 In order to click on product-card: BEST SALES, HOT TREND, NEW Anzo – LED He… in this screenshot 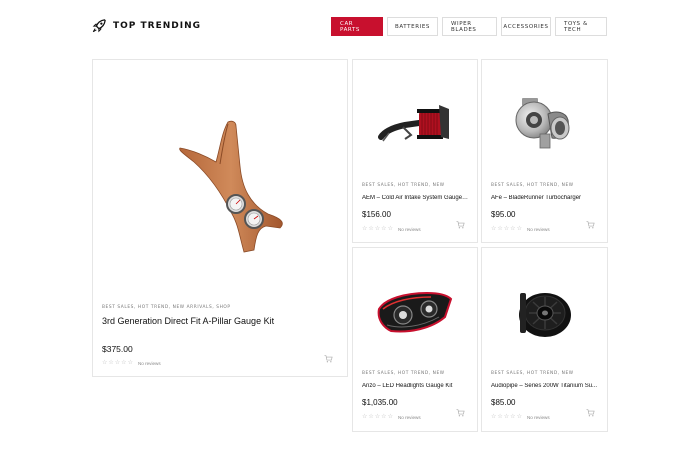, I will do `click(415, 339)`.